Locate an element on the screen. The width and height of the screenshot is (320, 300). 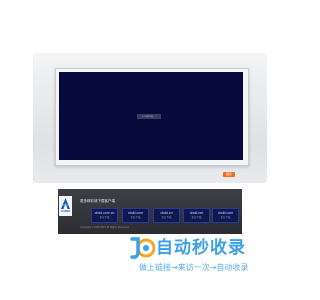
more-button: 更多 is located at coordinates (229, 174).